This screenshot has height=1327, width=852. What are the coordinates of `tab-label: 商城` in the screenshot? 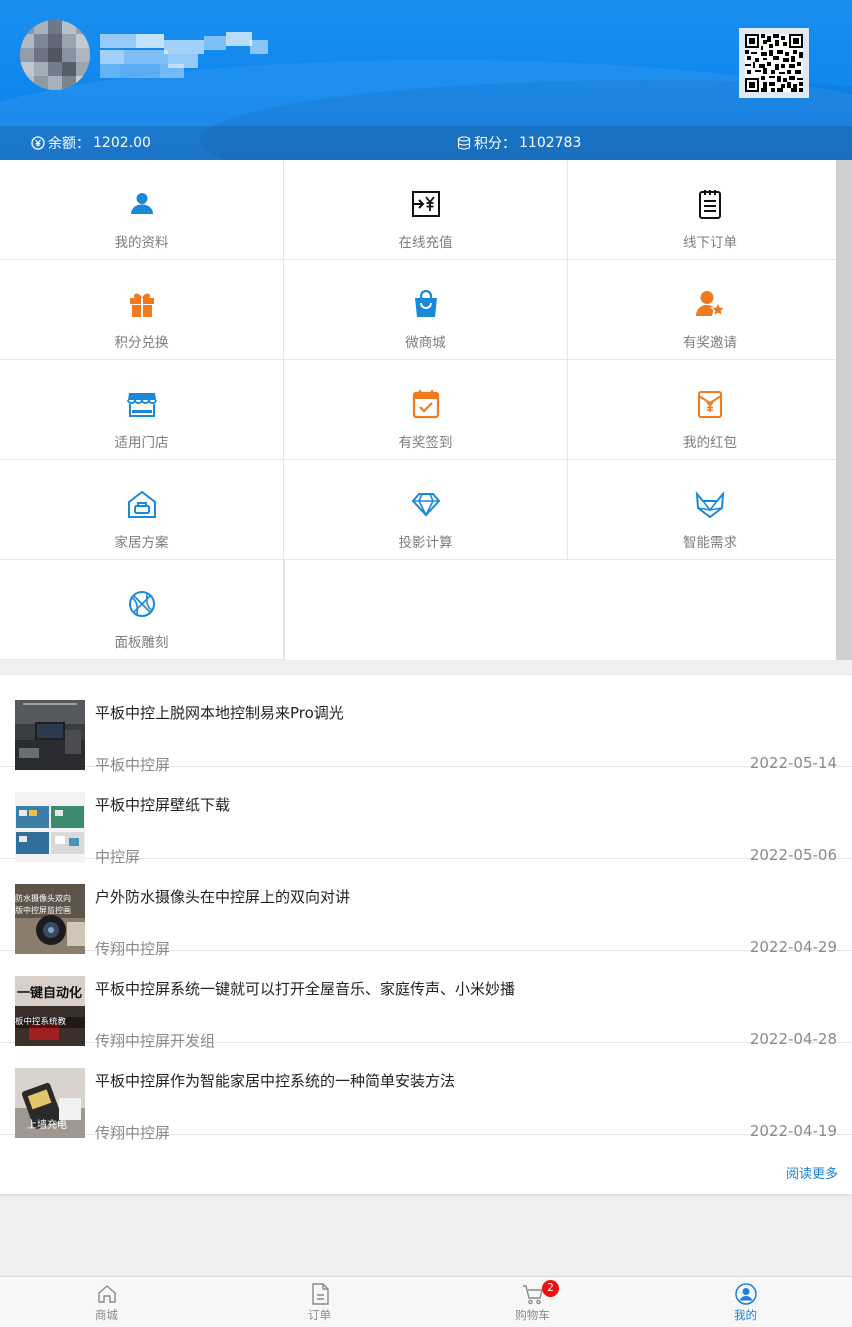 It's located at (106, 1315).